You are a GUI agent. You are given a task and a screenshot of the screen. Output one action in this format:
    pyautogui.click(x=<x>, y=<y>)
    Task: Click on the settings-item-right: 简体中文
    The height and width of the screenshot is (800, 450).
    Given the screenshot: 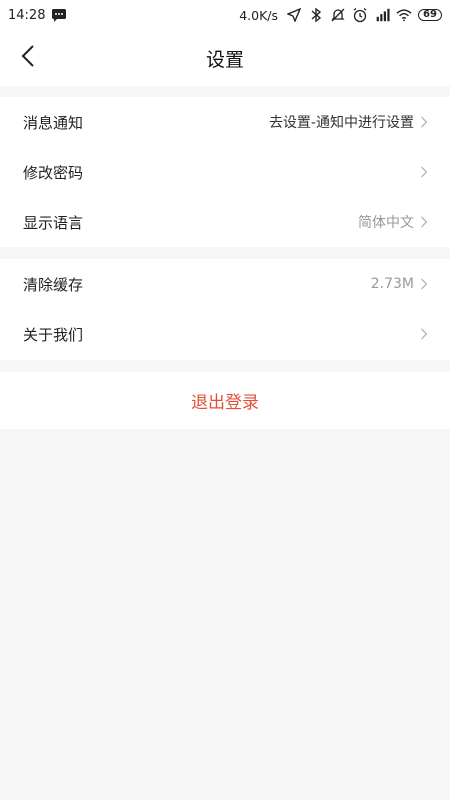 What is the action you would take?
    pyautogui.click(x=393, y=222)
    